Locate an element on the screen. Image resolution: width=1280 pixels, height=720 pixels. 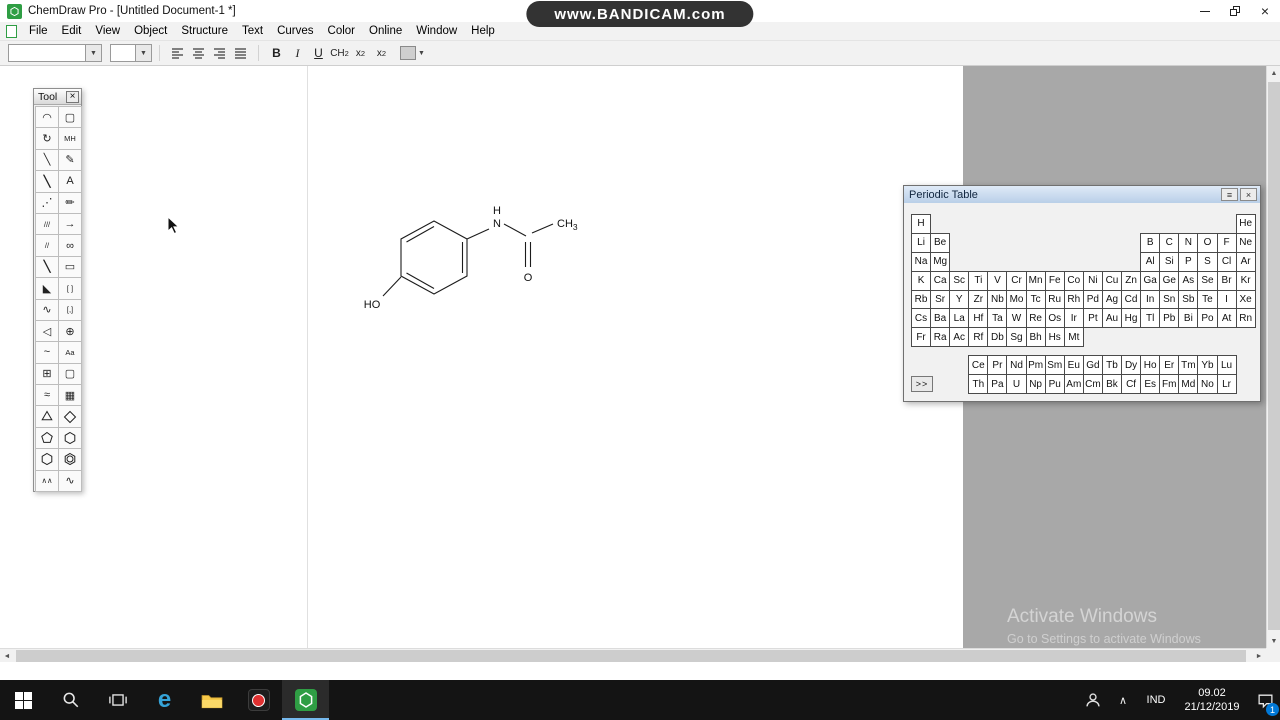
atom-label-tool: Aa is located at coordinates (70, 352).